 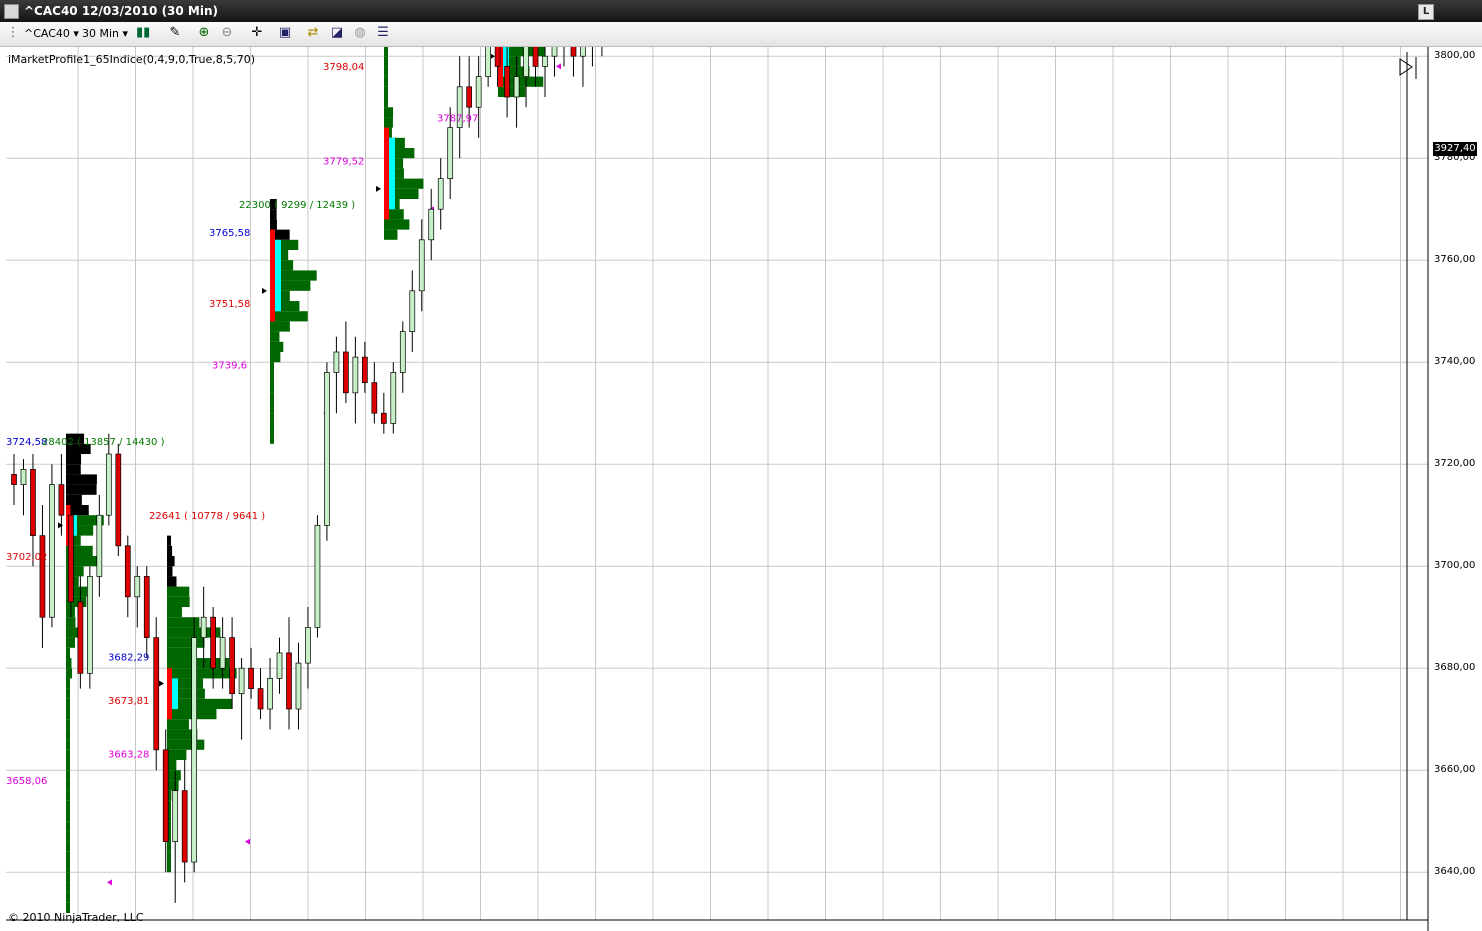 I want to click on chart-app-icon, so click(x=11, y=11).